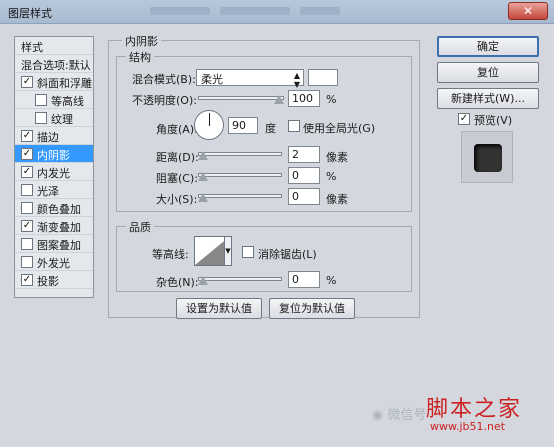 The width and height of the screenshot is (554, 447). What do you see at coordinates (164, 79) in the screenshot?
I see `blend-mode-label: 混合模式(B):` at bounding box center [164, 79].